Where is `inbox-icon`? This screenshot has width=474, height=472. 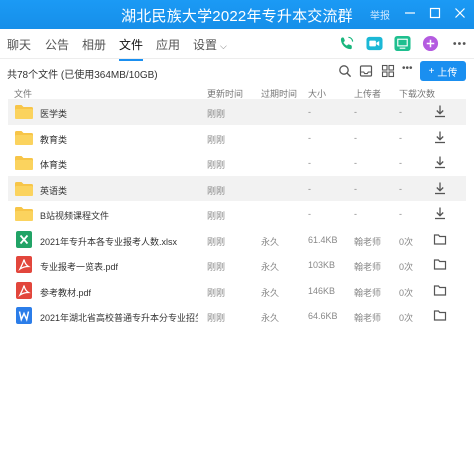 inbox-icon is located at coordinates (366, 71).